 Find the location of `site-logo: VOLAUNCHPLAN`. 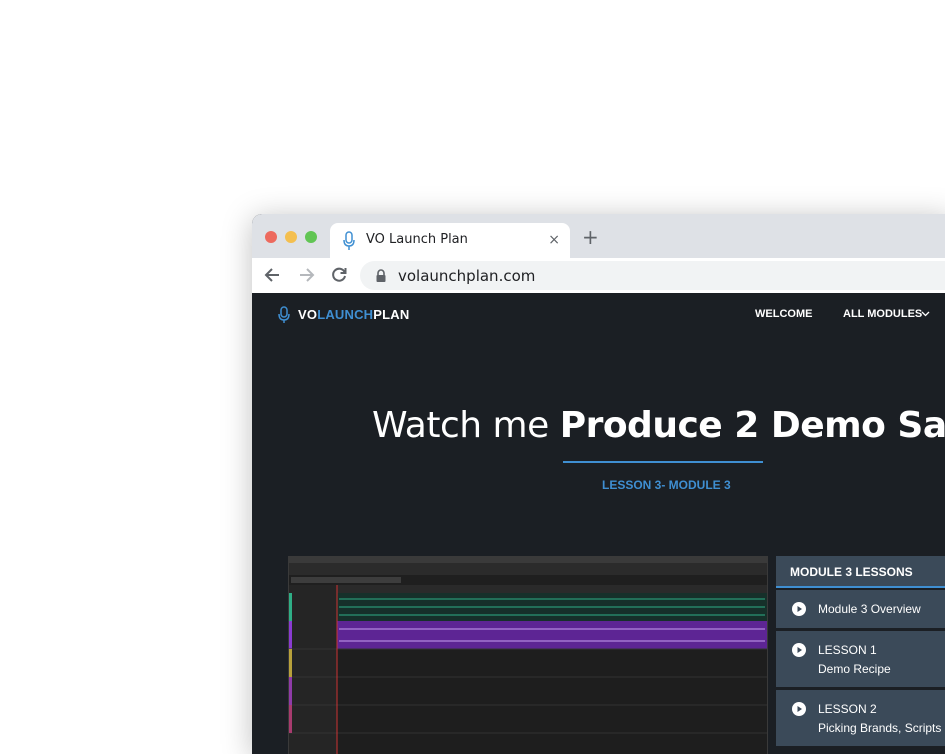

site-logo: VOLAUNCHPLAN is located at coordinates (353, 314).